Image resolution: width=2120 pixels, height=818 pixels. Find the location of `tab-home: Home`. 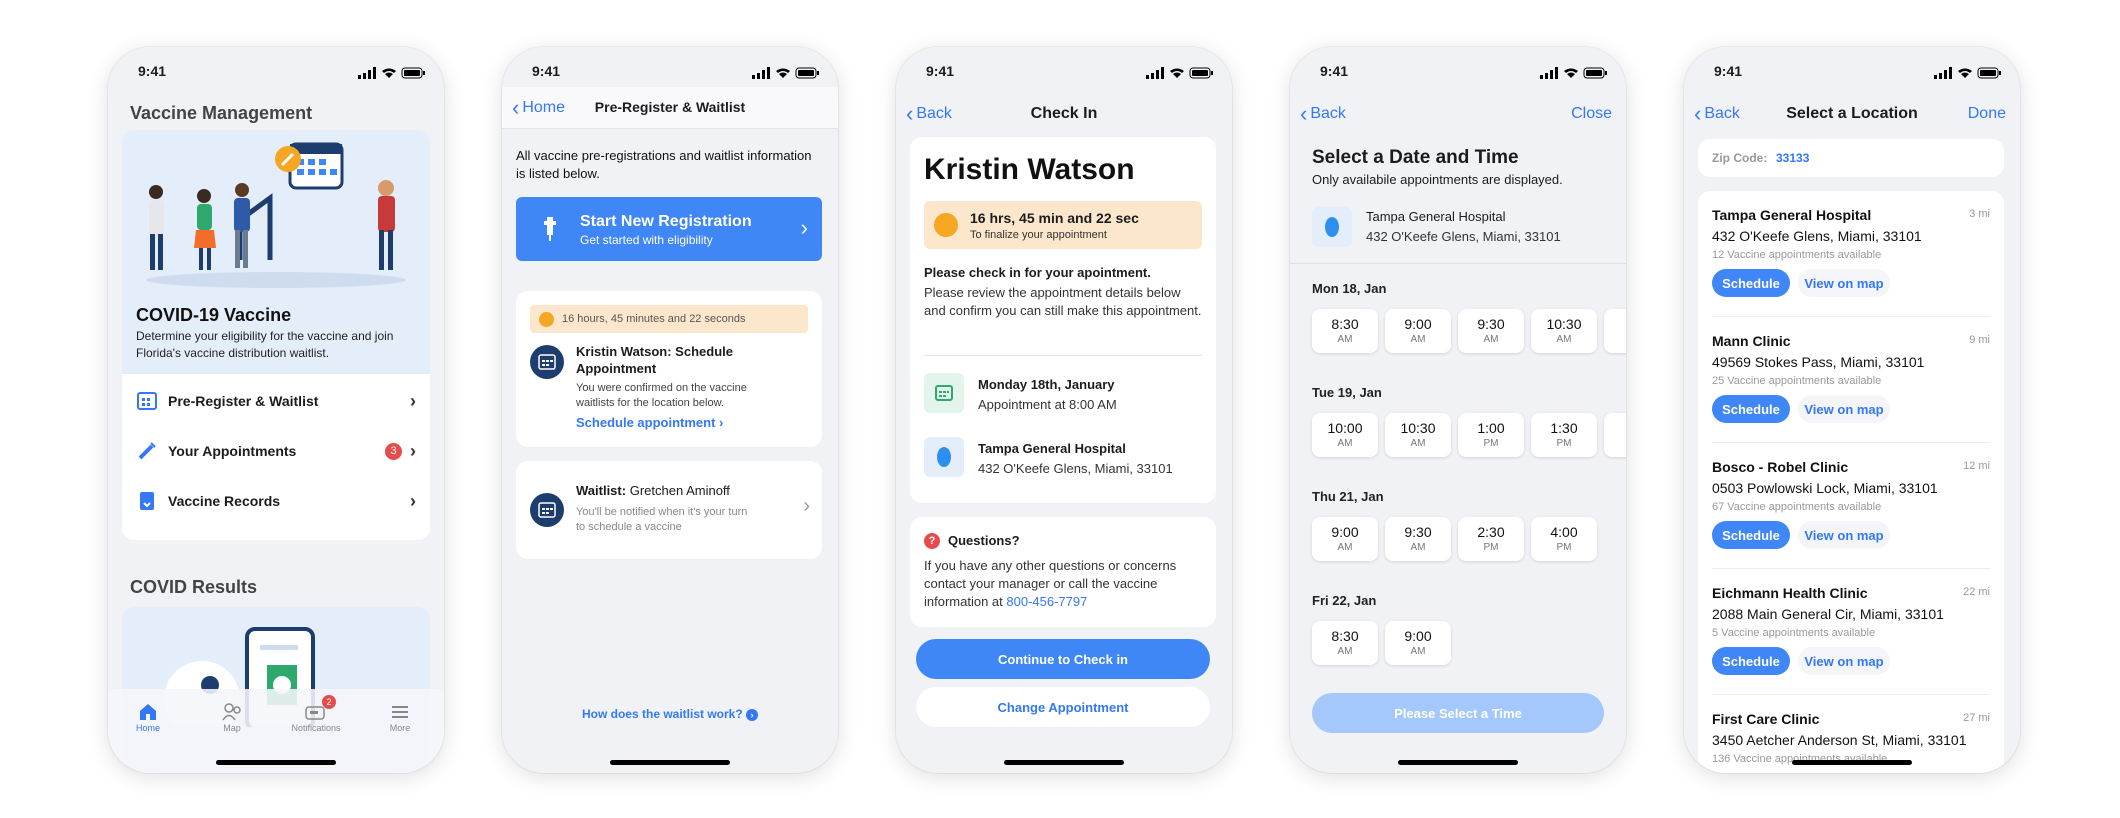

tab-home: Home is located at coordinates (148, 717).